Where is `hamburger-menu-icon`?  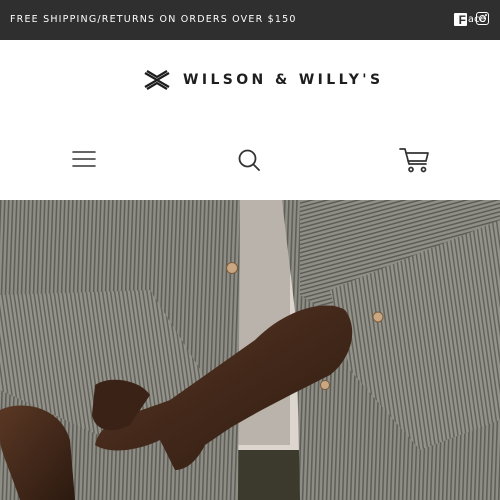
hamburger-menu-icon is located at coordinates (84, 159).